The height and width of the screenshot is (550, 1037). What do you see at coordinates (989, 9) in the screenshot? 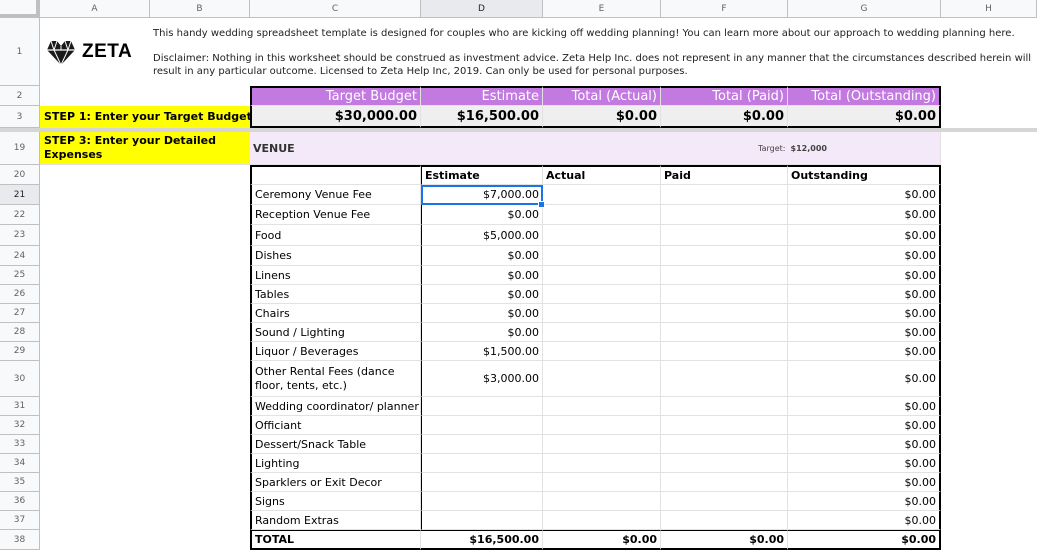
I see `column-header-h: H` at bounding box center [989, 9].